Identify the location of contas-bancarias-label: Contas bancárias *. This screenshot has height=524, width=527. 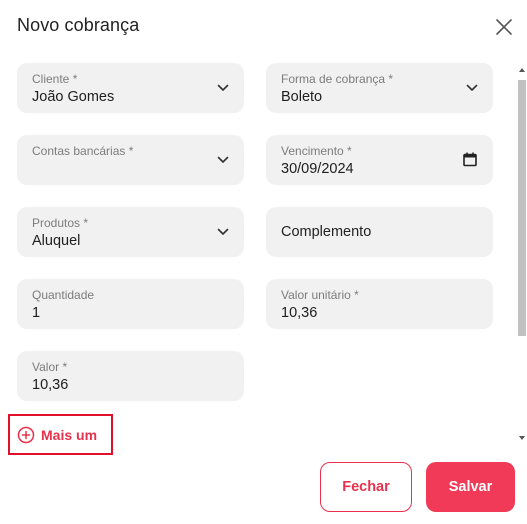
(83, 151).